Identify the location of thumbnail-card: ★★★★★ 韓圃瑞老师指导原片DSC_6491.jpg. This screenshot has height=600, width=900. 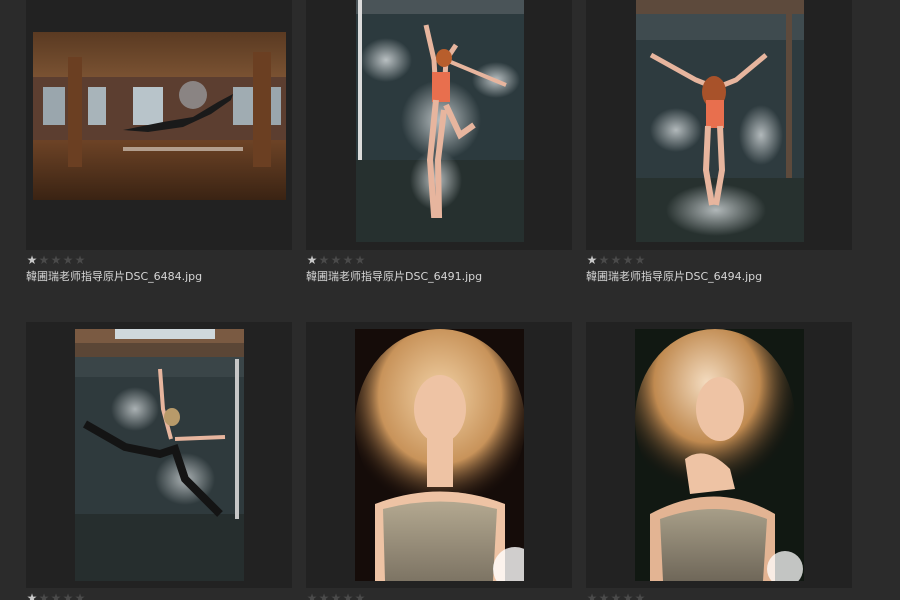
(439, 141).